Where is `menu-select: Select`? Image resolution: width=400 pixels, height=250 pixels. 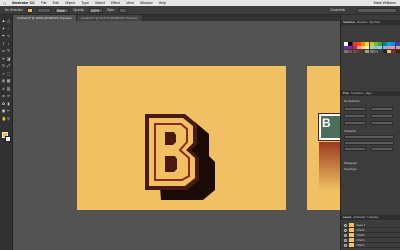 menu-select: Select is located at coordinates (100, 3).